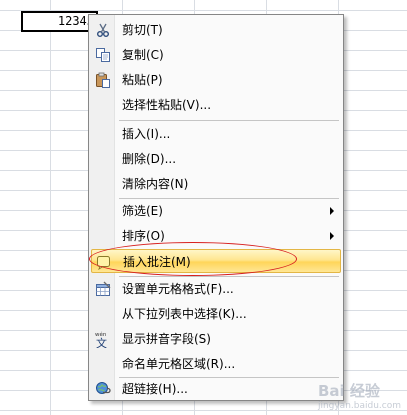 Image resolution: width=407 pixels, height=415 pixels. Describe the element at coordinates (359, 406) in the screenshot. I see `watermark-subtext: jingyan.baidu.com` at that location.